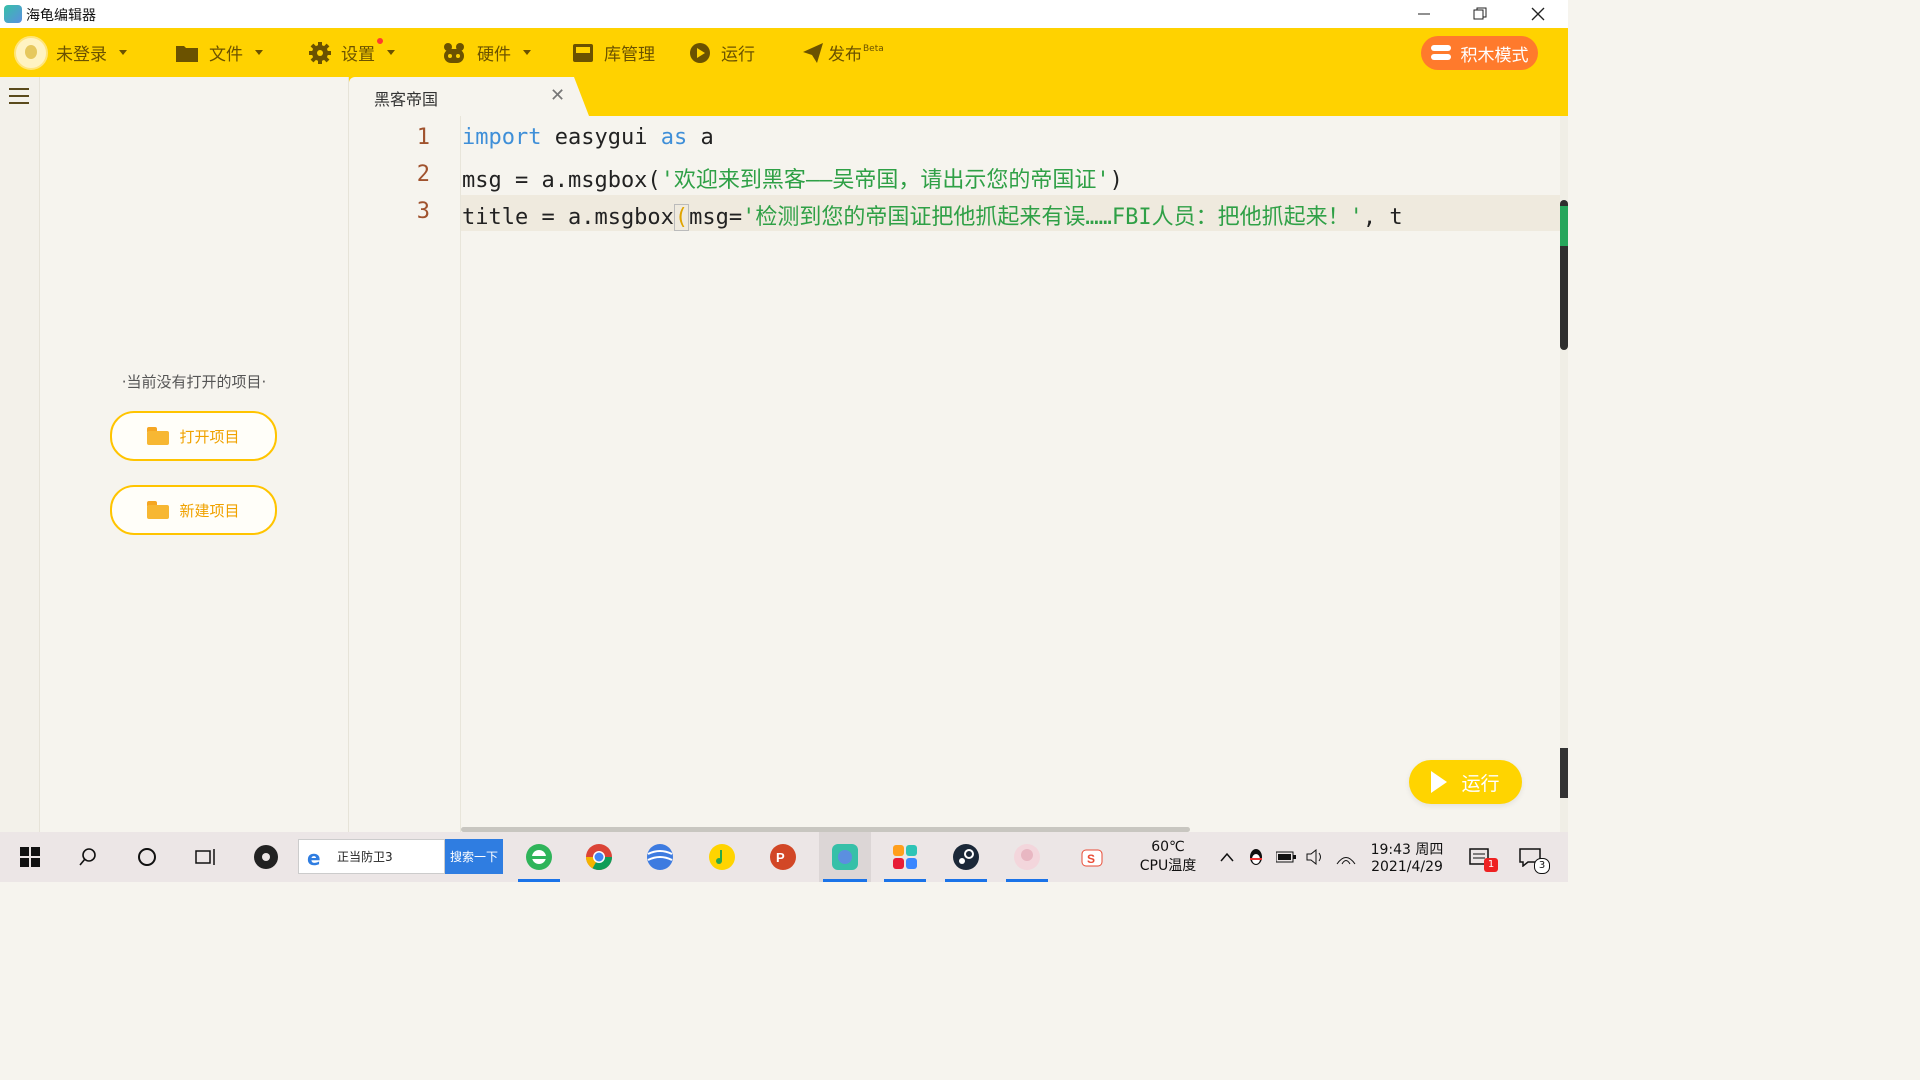 The width and height of the screenshot is (1920, 1080). Describe the element at coordinates (1538, 14) in the screenshot. I see `close-button` at that location.